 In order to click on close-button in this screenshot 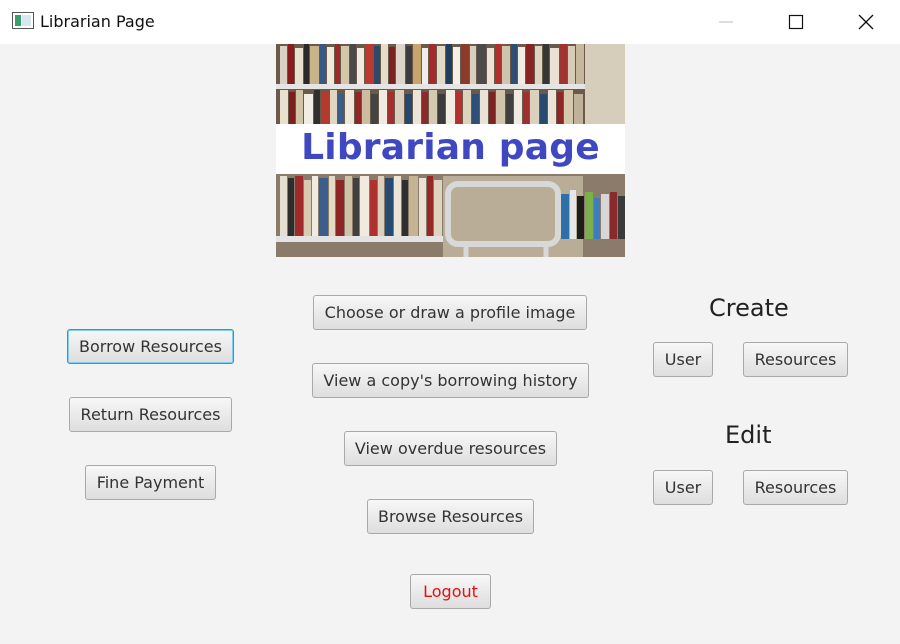, I will do `click(866, 22)`.